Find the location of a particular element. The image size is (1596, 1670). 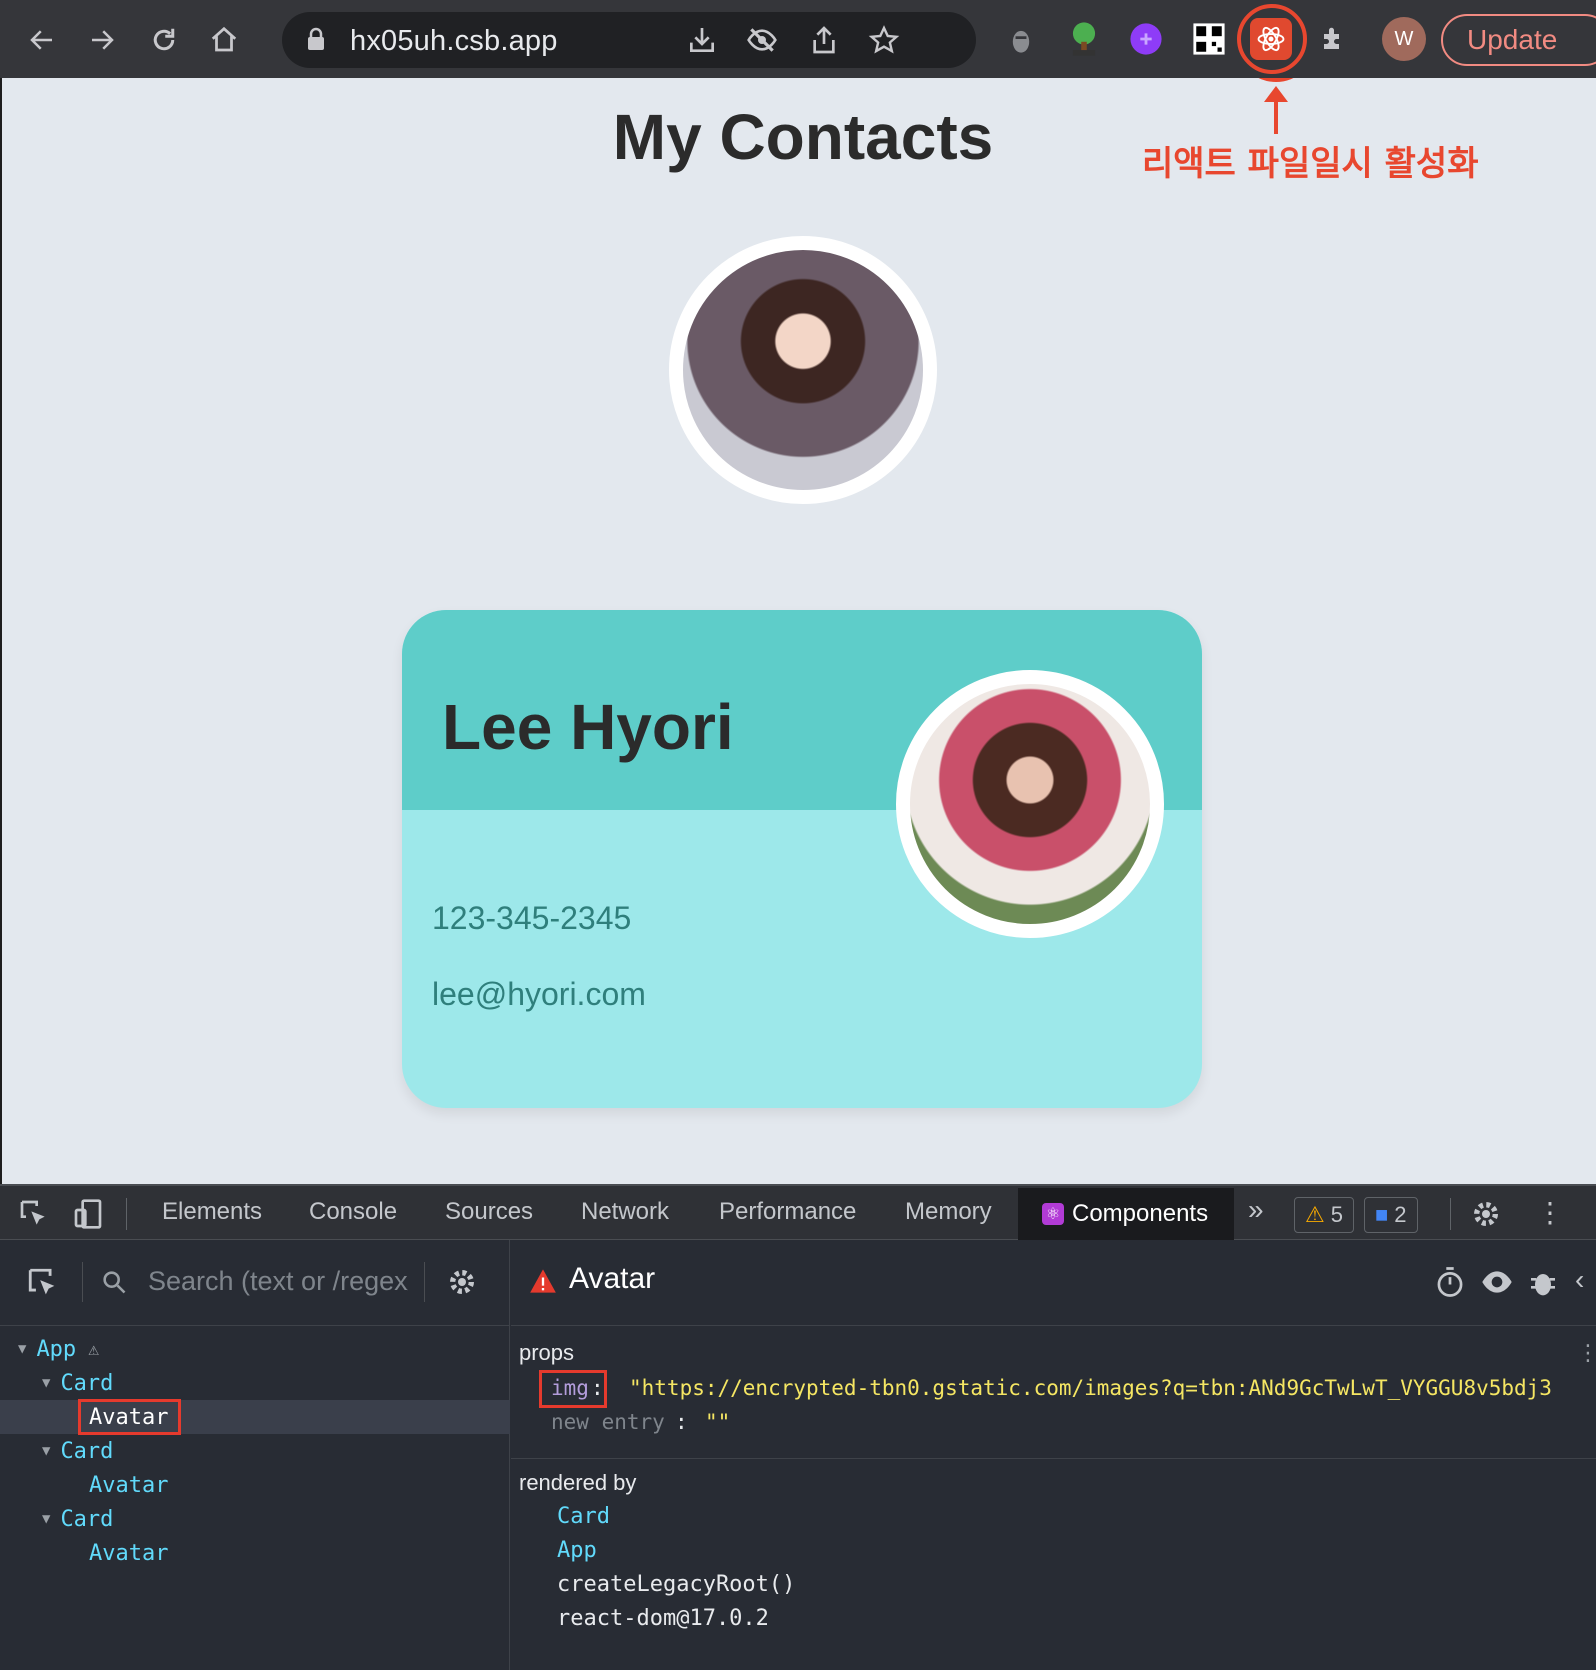

warning-triangle-icon is located at coordinates (543, 1283).